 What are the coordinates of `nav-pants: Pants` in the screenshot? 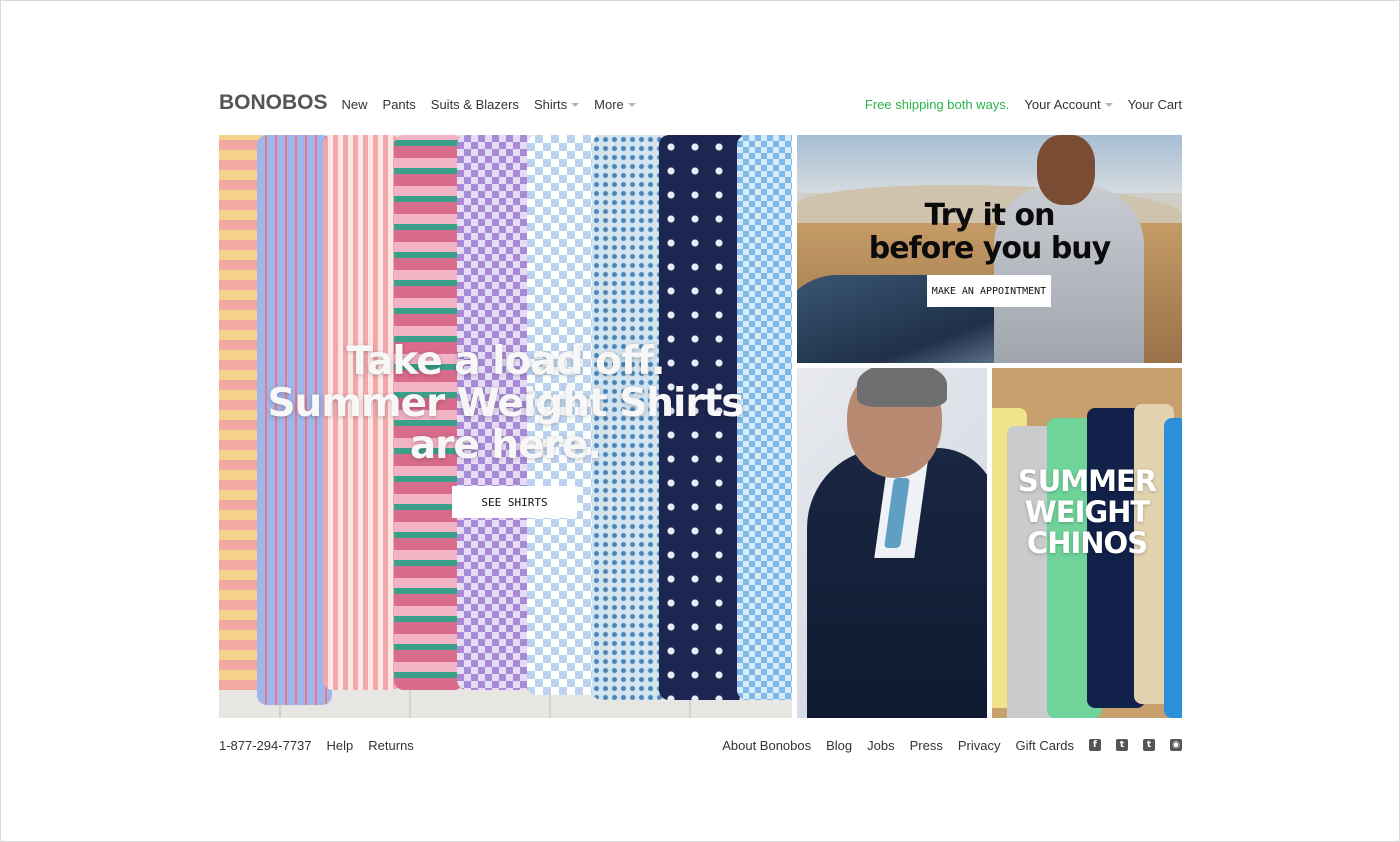 It's located at (399, 104).